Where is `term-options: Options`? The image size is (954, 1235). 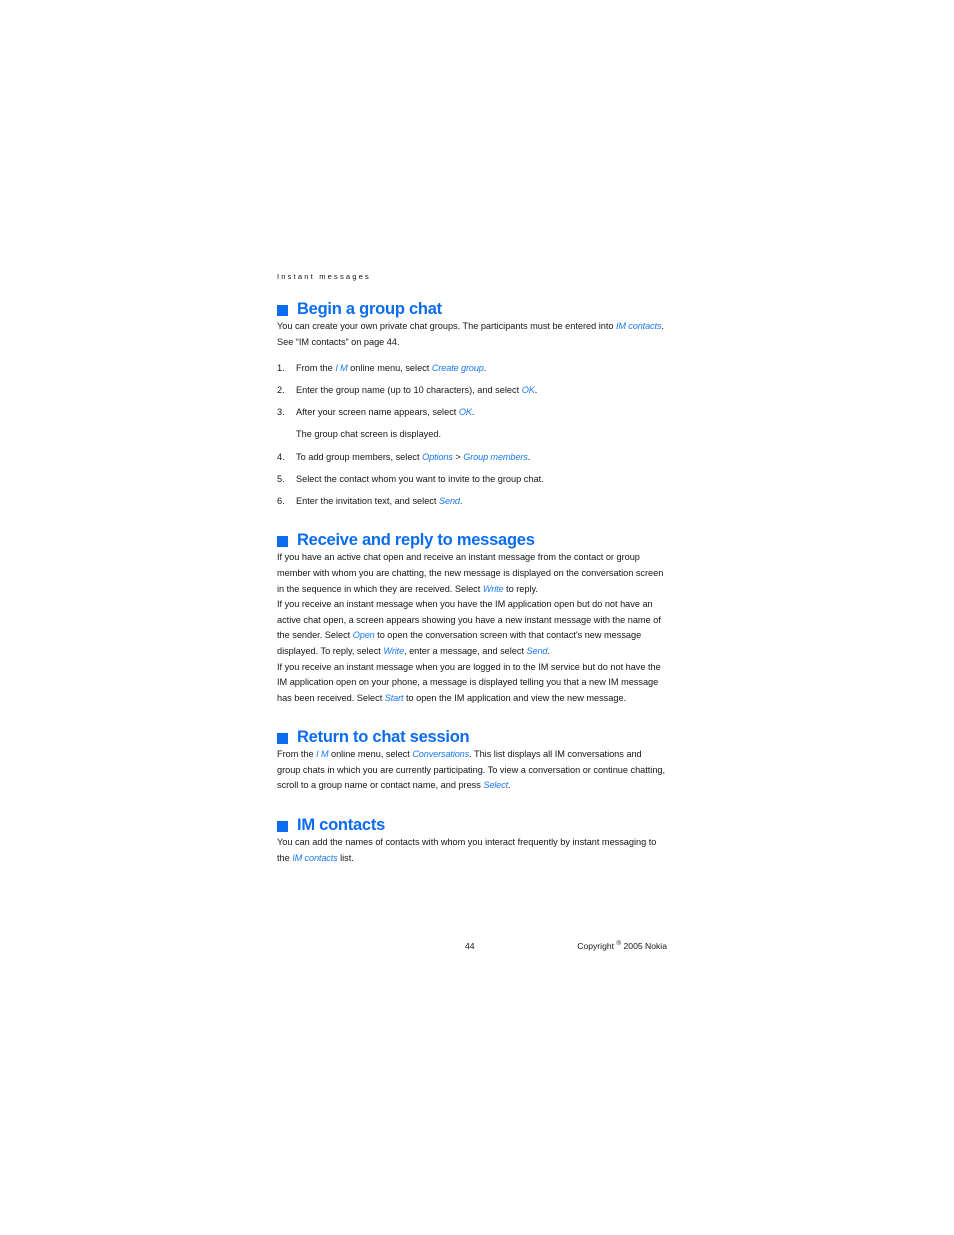
term-options: Options is located at coordinates (437, 456).